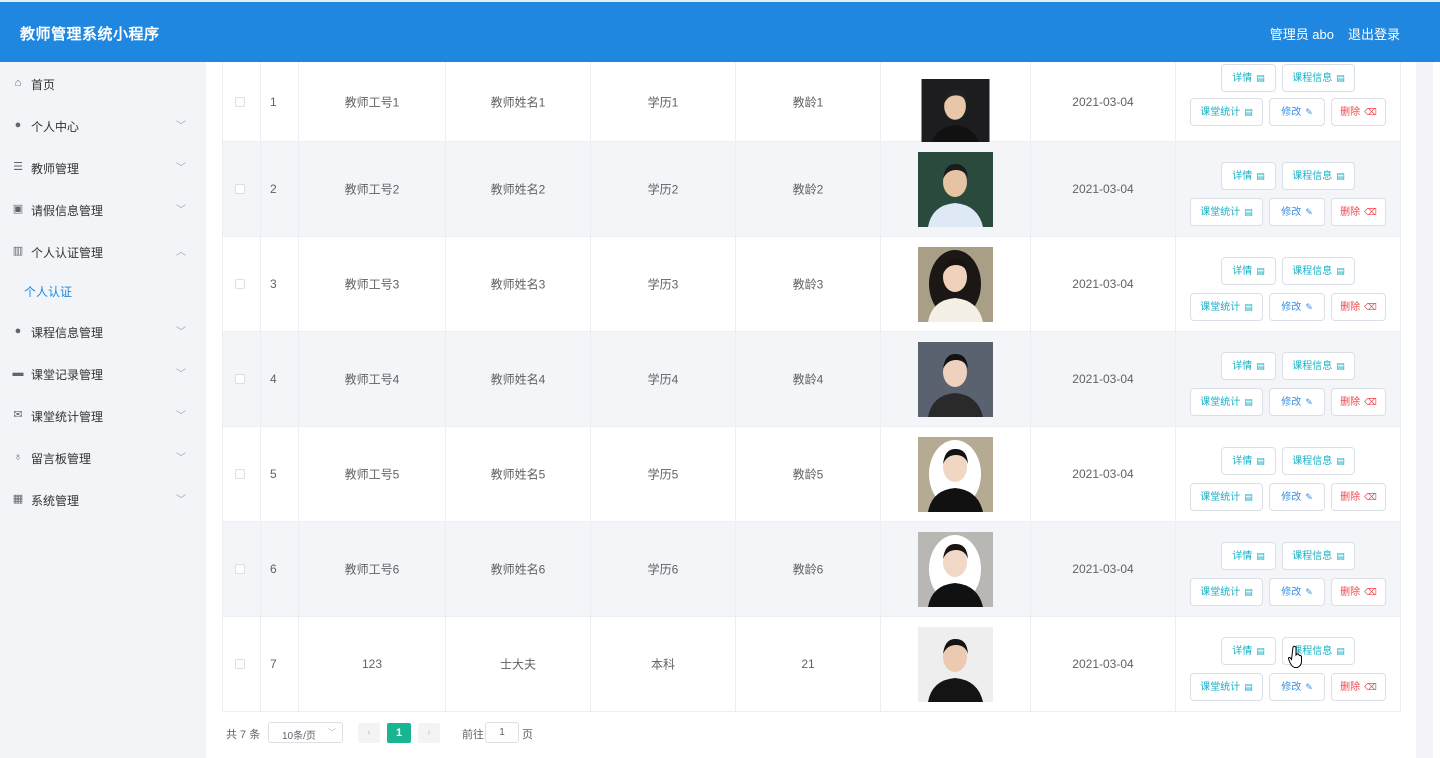  What do you see at coordinates (518, 102) in the screenshot?
I see `teacher-name: 教师姓名1` at bounding box center [518, 102].